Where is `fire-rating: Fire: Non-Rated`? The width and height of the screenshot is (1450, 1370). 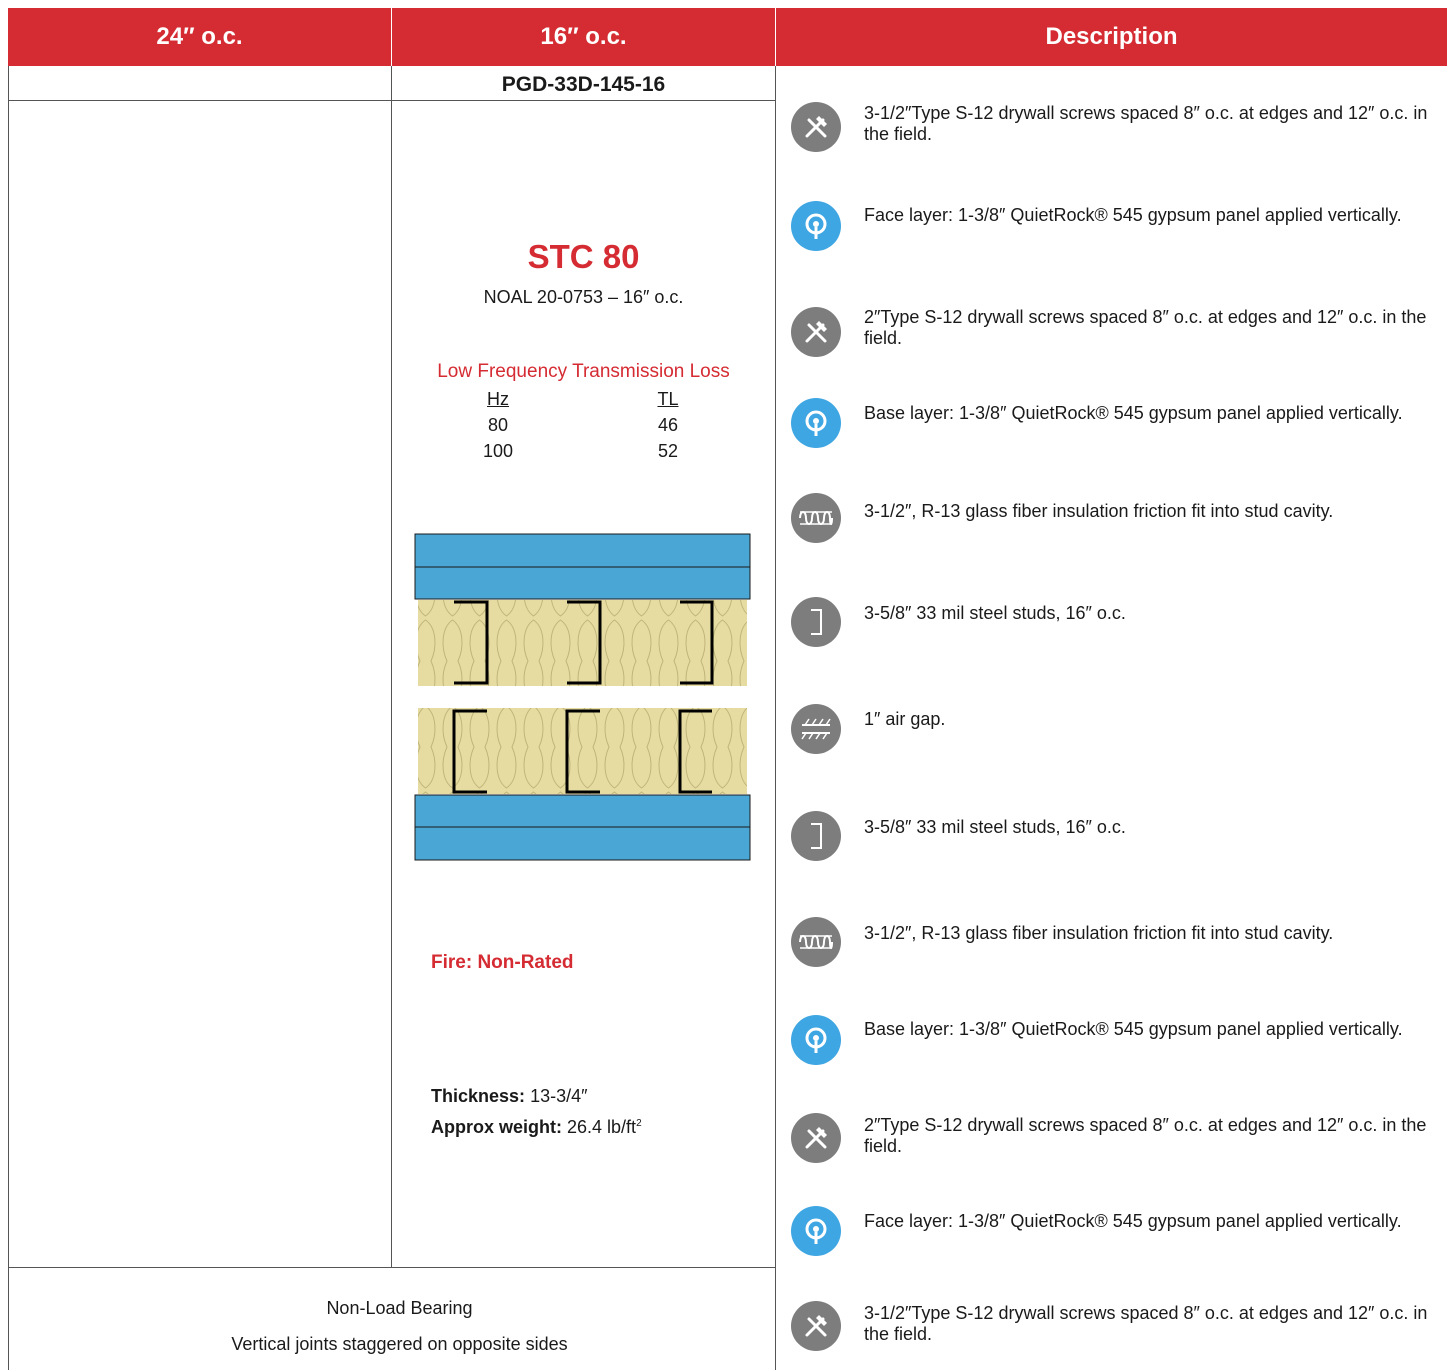
fire-rating: Fire: Non-Rated is located at coordinates (502, 962).